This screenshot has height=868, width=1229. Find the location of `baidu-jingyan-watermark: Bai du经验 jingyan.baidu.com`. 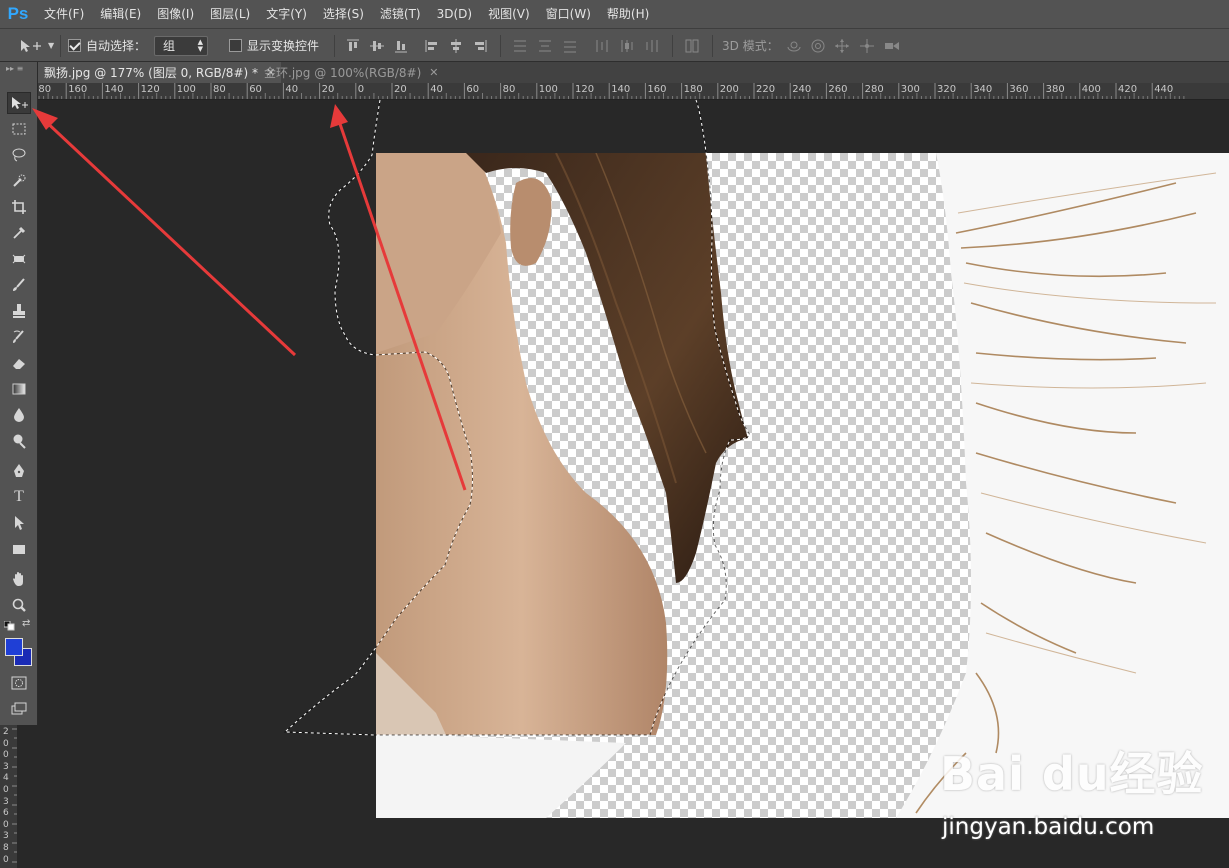

baidu-jingyan-watermark: Bai du经验 jingyan.baidu.com is located at coordinates (1080, 789).